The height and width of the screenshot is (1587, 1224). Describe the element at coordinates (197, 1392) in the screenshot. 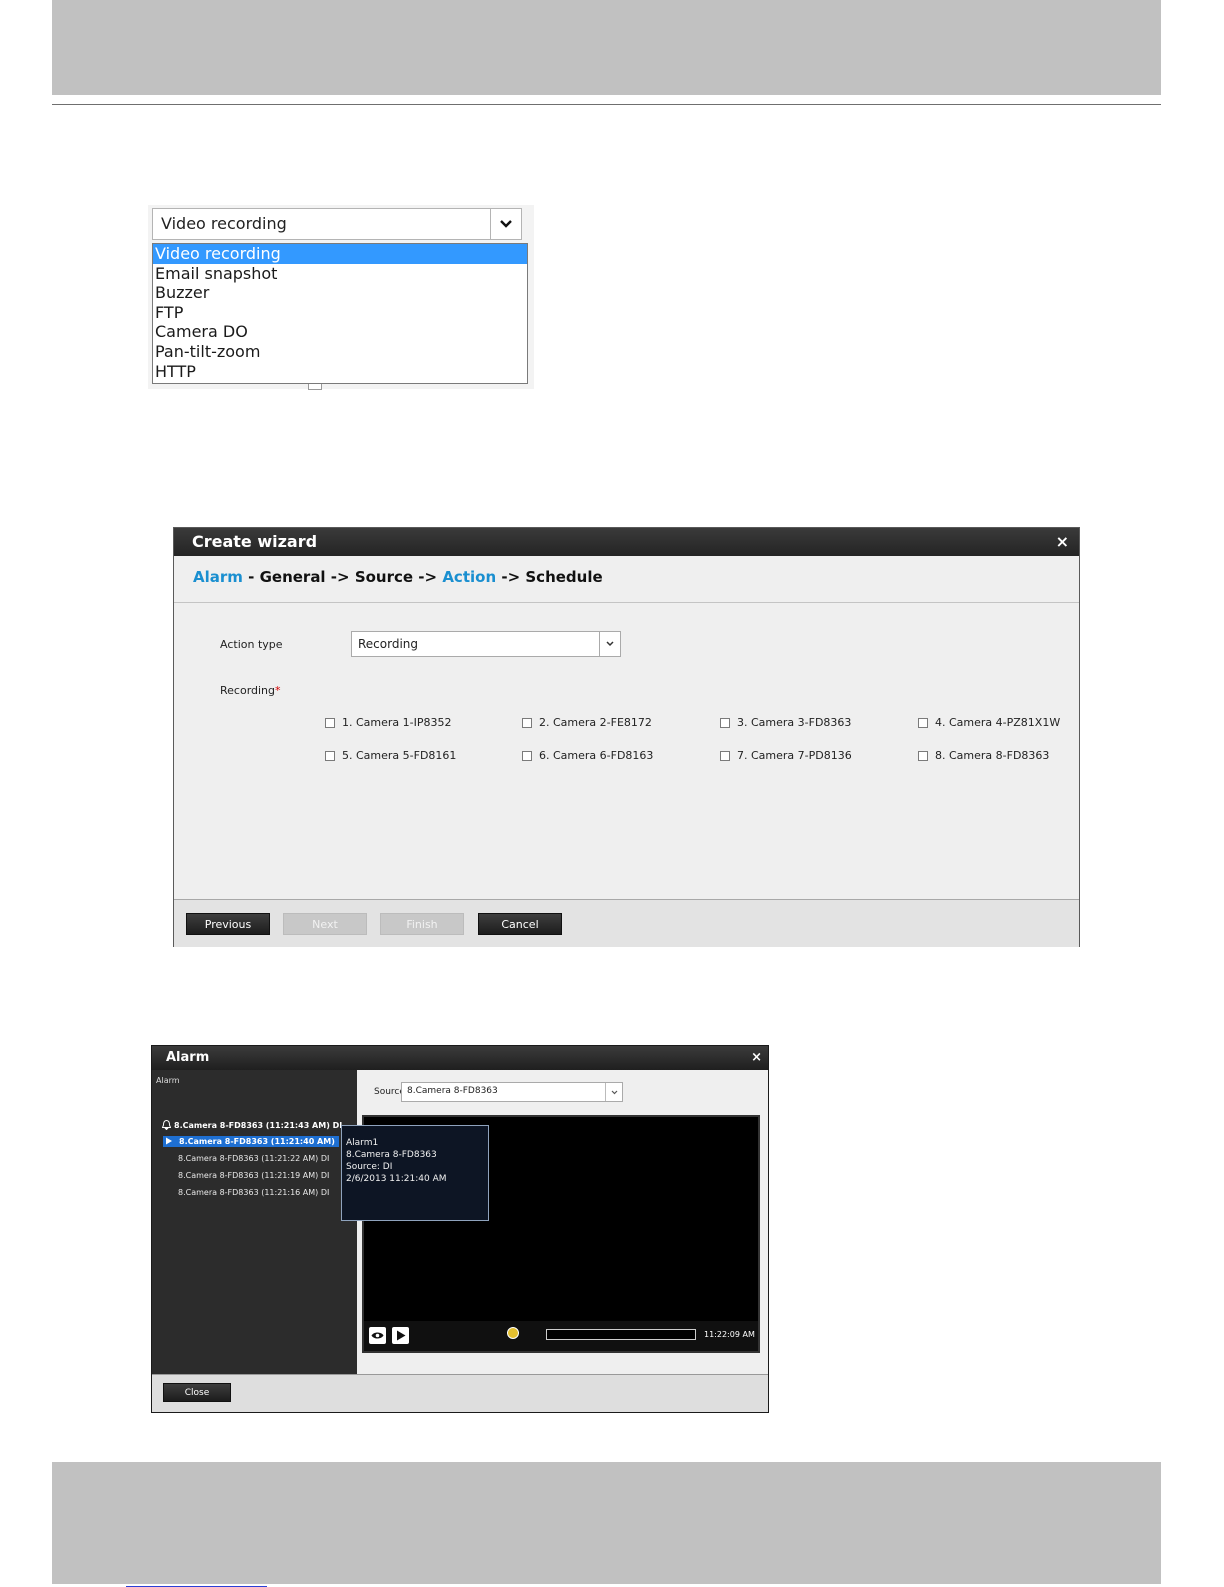

I see `close-button: Close` at that location.